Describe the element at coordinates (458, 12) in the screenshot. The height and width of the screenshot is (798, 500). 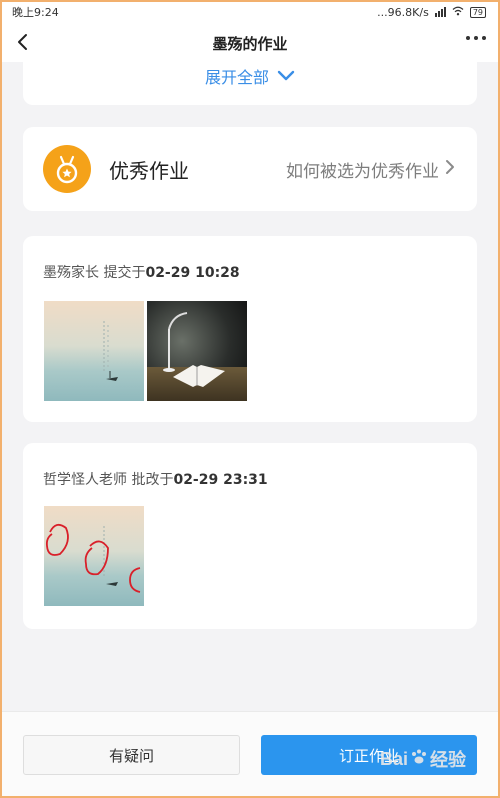
I see `wifi-icon` at that location.